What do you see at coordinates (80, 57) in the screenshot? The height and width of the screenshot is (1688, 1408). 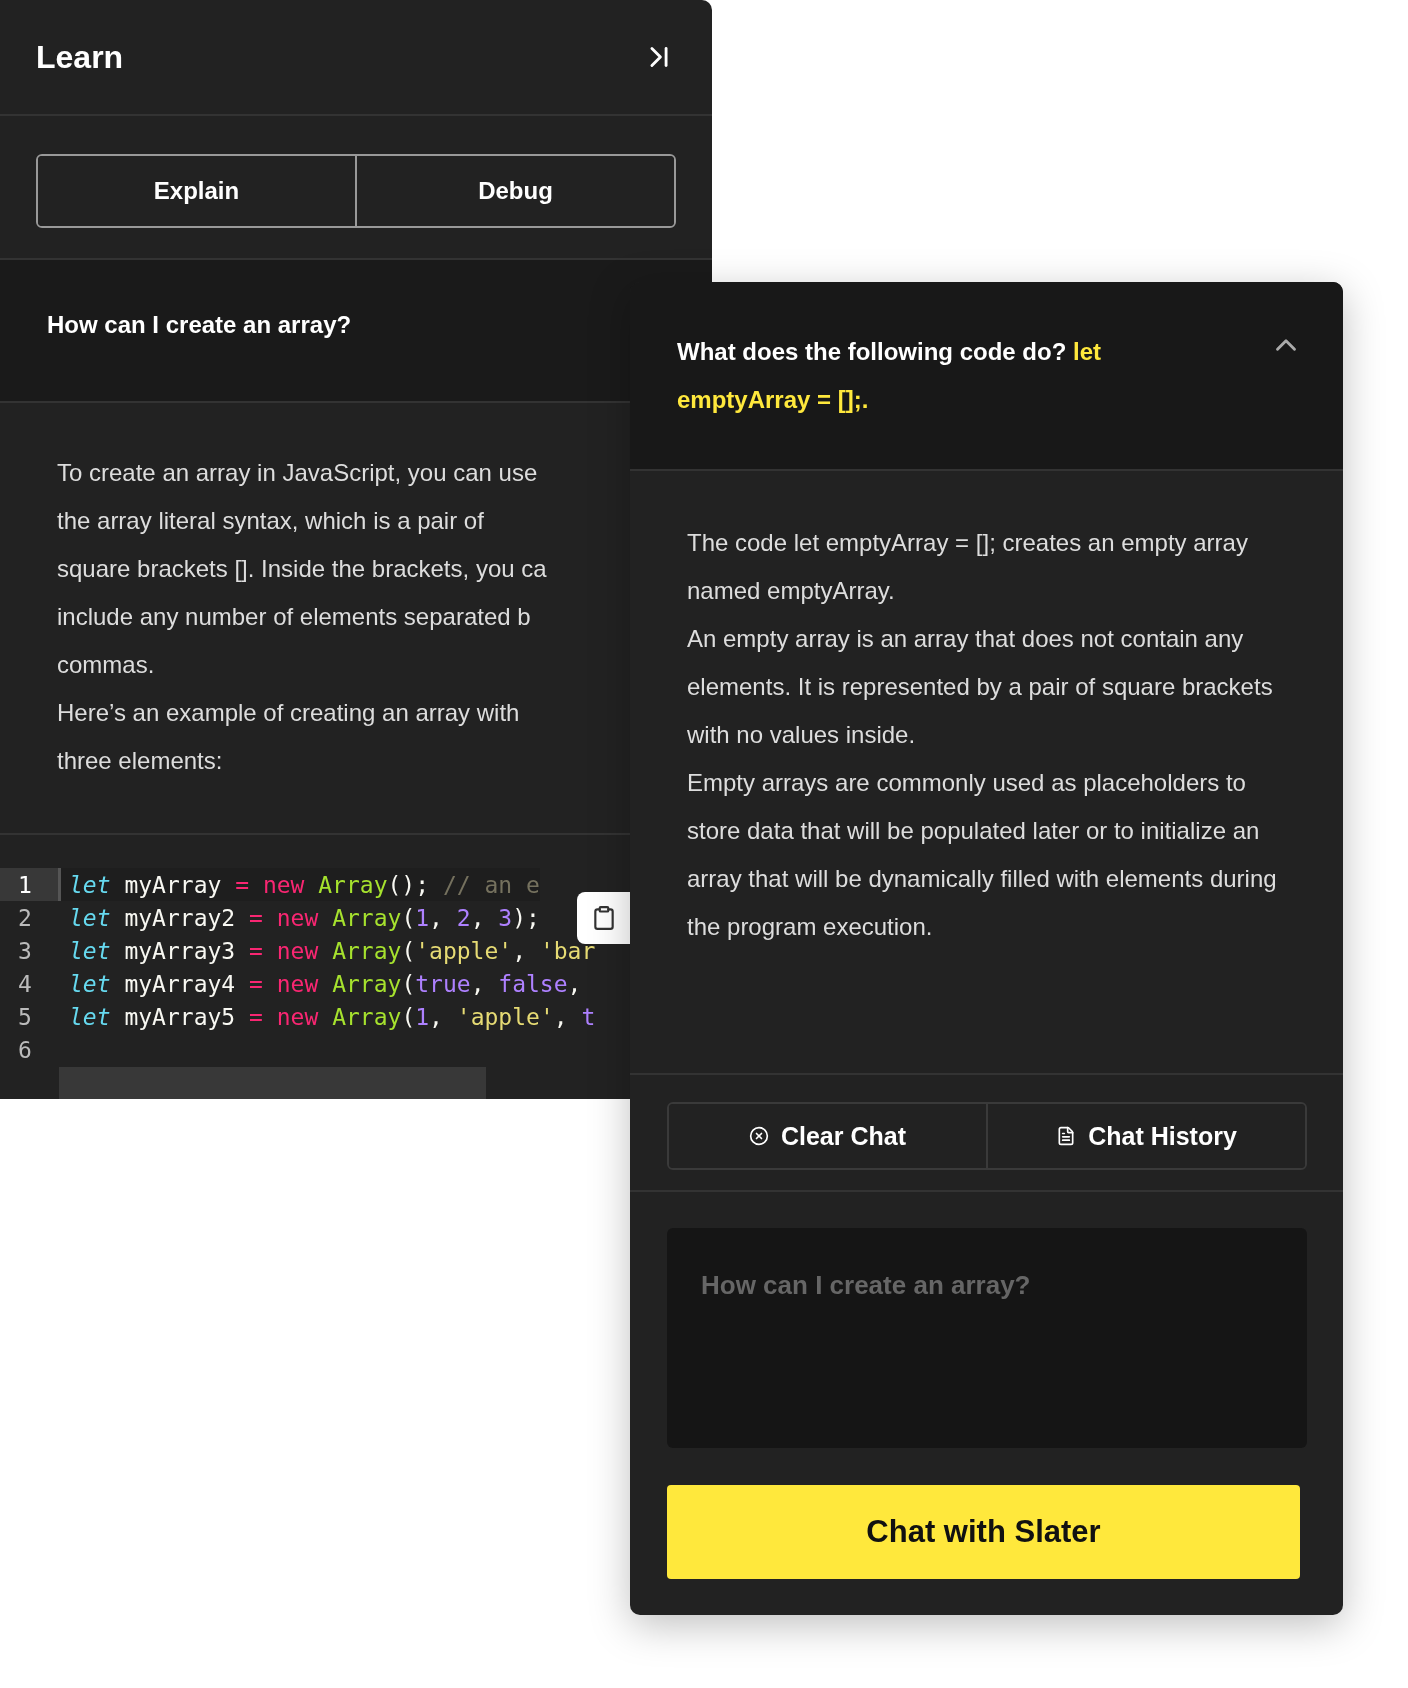 I see `panel-title: Learn` at bounding box center [80, 57].